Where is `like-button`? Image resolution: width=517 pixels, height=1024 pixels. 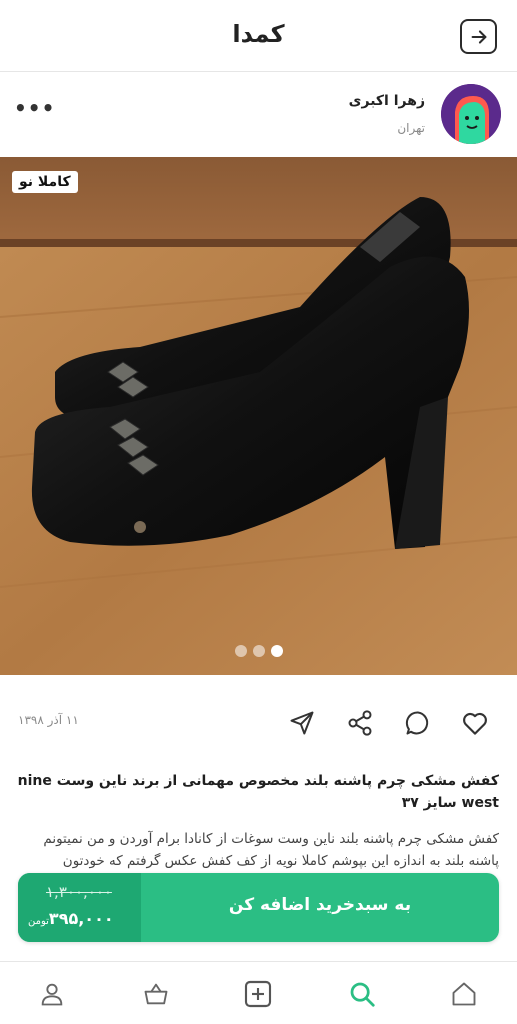
like-button is located at coordinates (475, 723).